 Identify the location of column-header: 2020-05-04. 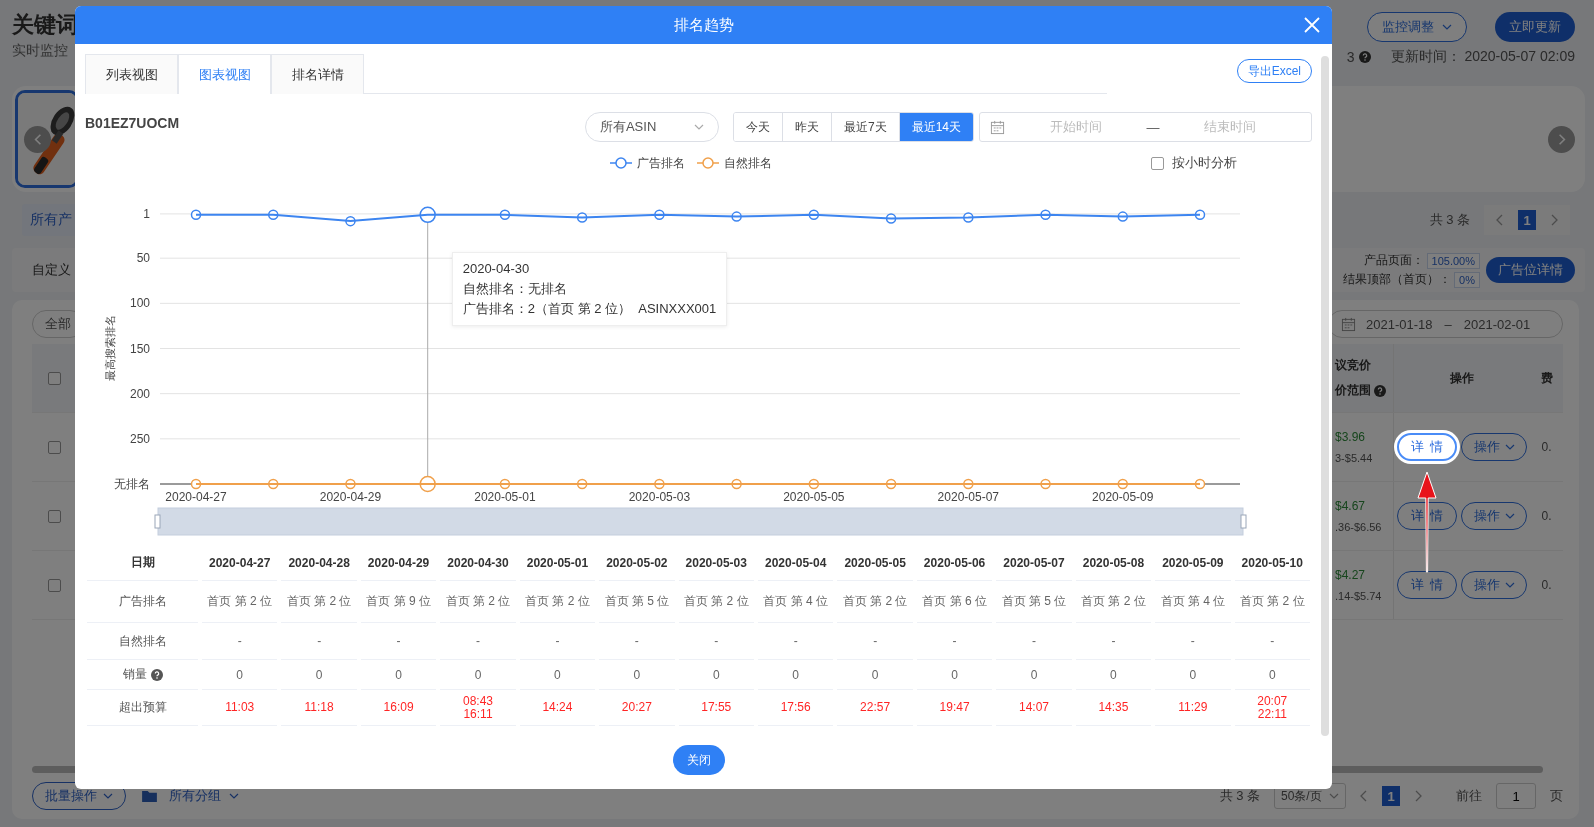
(796, 563).